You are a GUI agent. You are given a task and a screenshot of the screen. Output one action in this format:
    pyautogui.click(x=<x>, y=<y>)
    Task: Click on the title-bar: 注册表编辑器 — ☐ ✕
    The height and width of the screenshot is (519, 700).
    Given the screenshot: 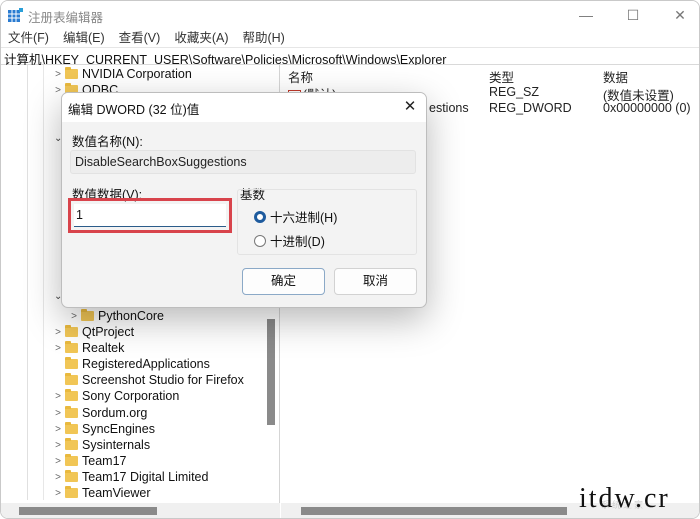 What is the action you would take?
    pyautogui.click(x=350, y=15)
    